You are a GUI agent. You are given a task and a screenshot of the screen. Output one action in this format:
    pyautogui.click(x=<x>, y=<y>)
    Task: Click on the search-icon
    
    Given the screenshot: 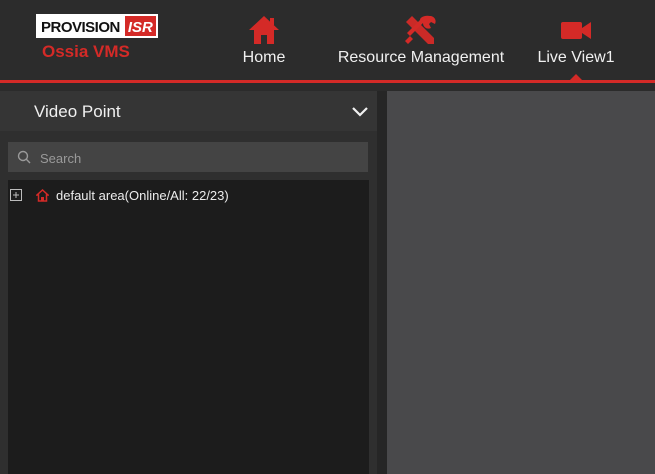 What is the action you would take?
    pyautogui.click(x=24, y=157)
    